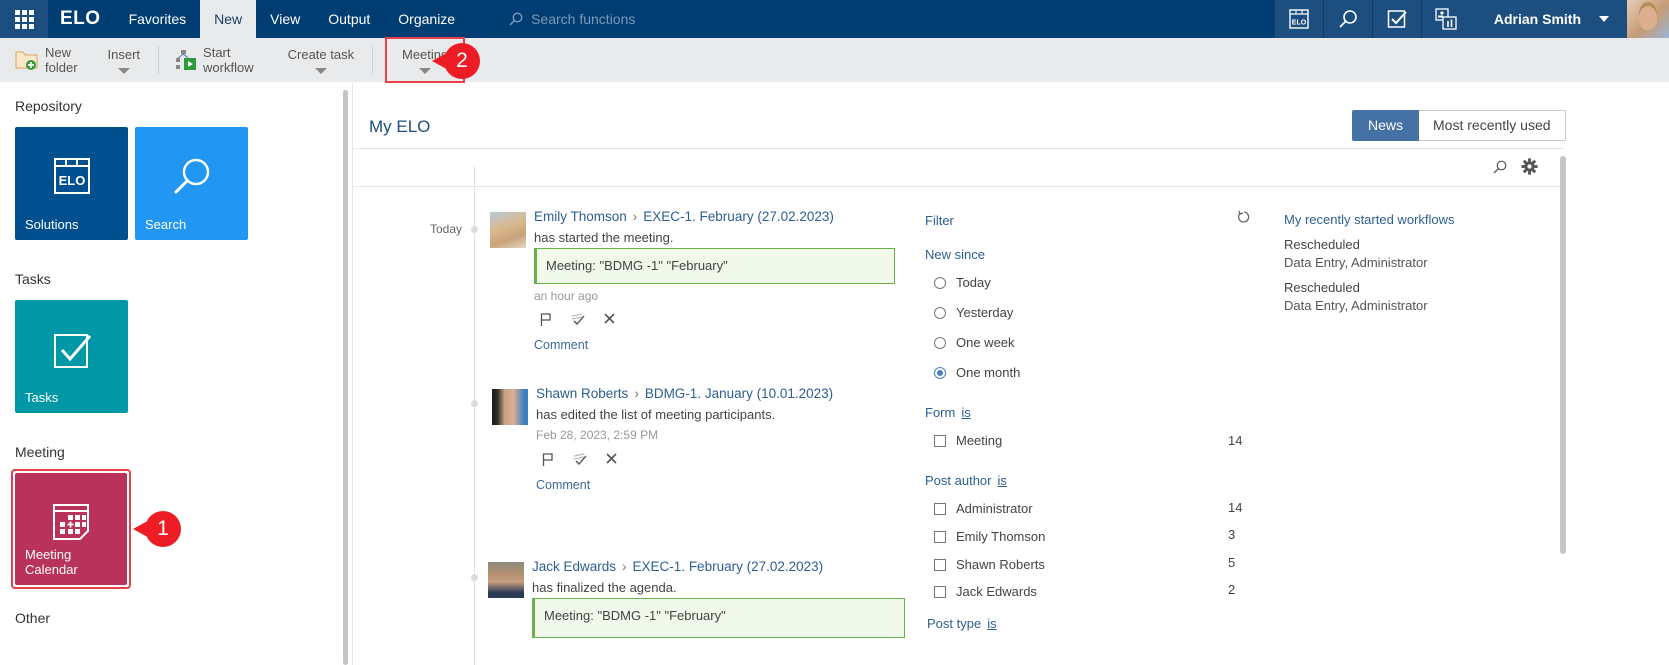 The width and height of the screenshot is (1669, 665). What do you see at coordinates (426, 19) in the screenshot?
I see `tab-organize: Organize` at bounding box center [426, 19].